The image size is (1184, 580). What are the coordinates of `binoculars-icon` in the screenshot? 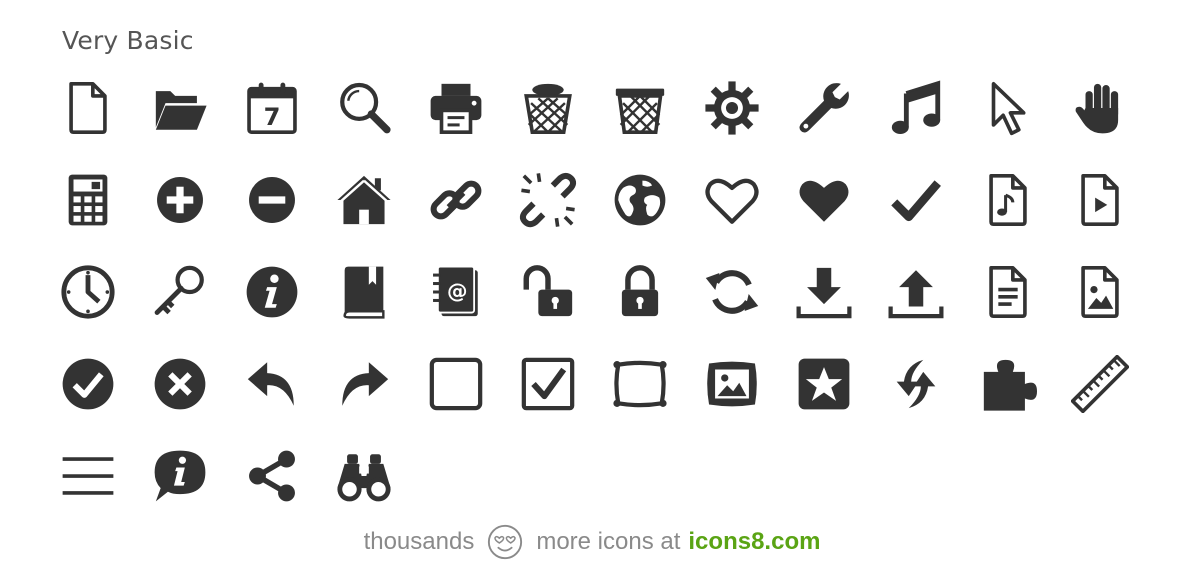 It's located at (364, 476).